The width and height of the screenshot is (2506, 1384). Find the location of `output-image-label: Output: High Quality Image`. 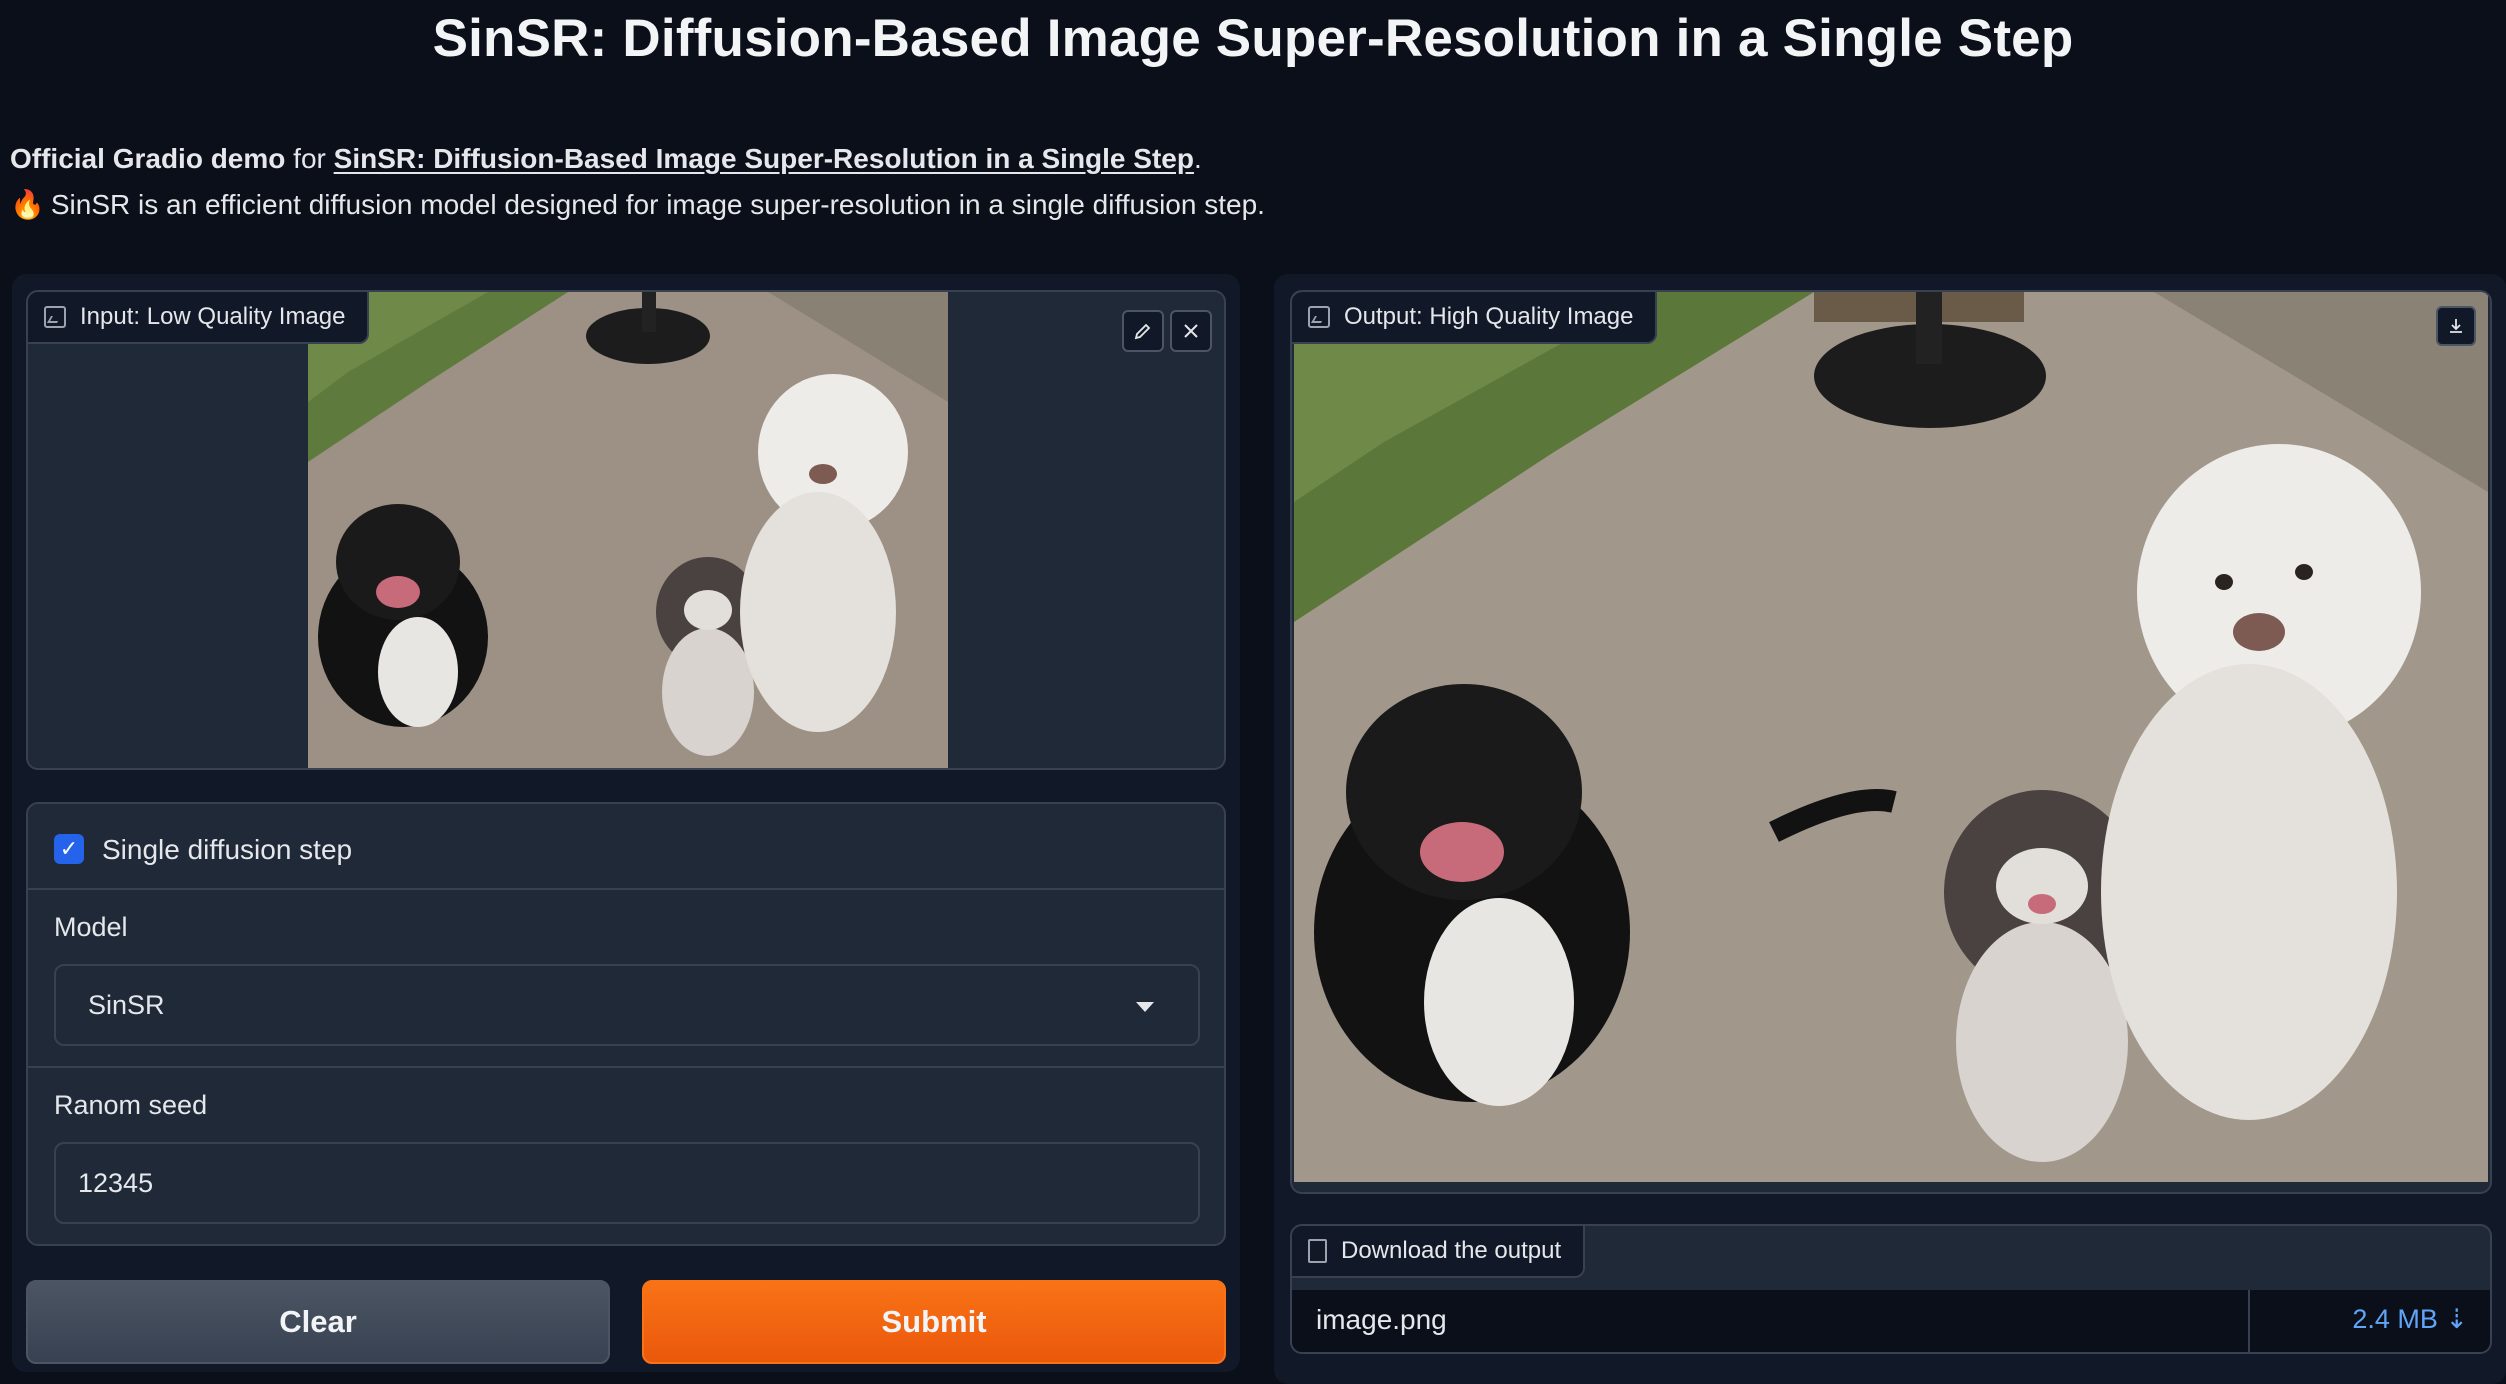

output-image-label: Output: High Quality Image is located at coordinates (1475, 318).